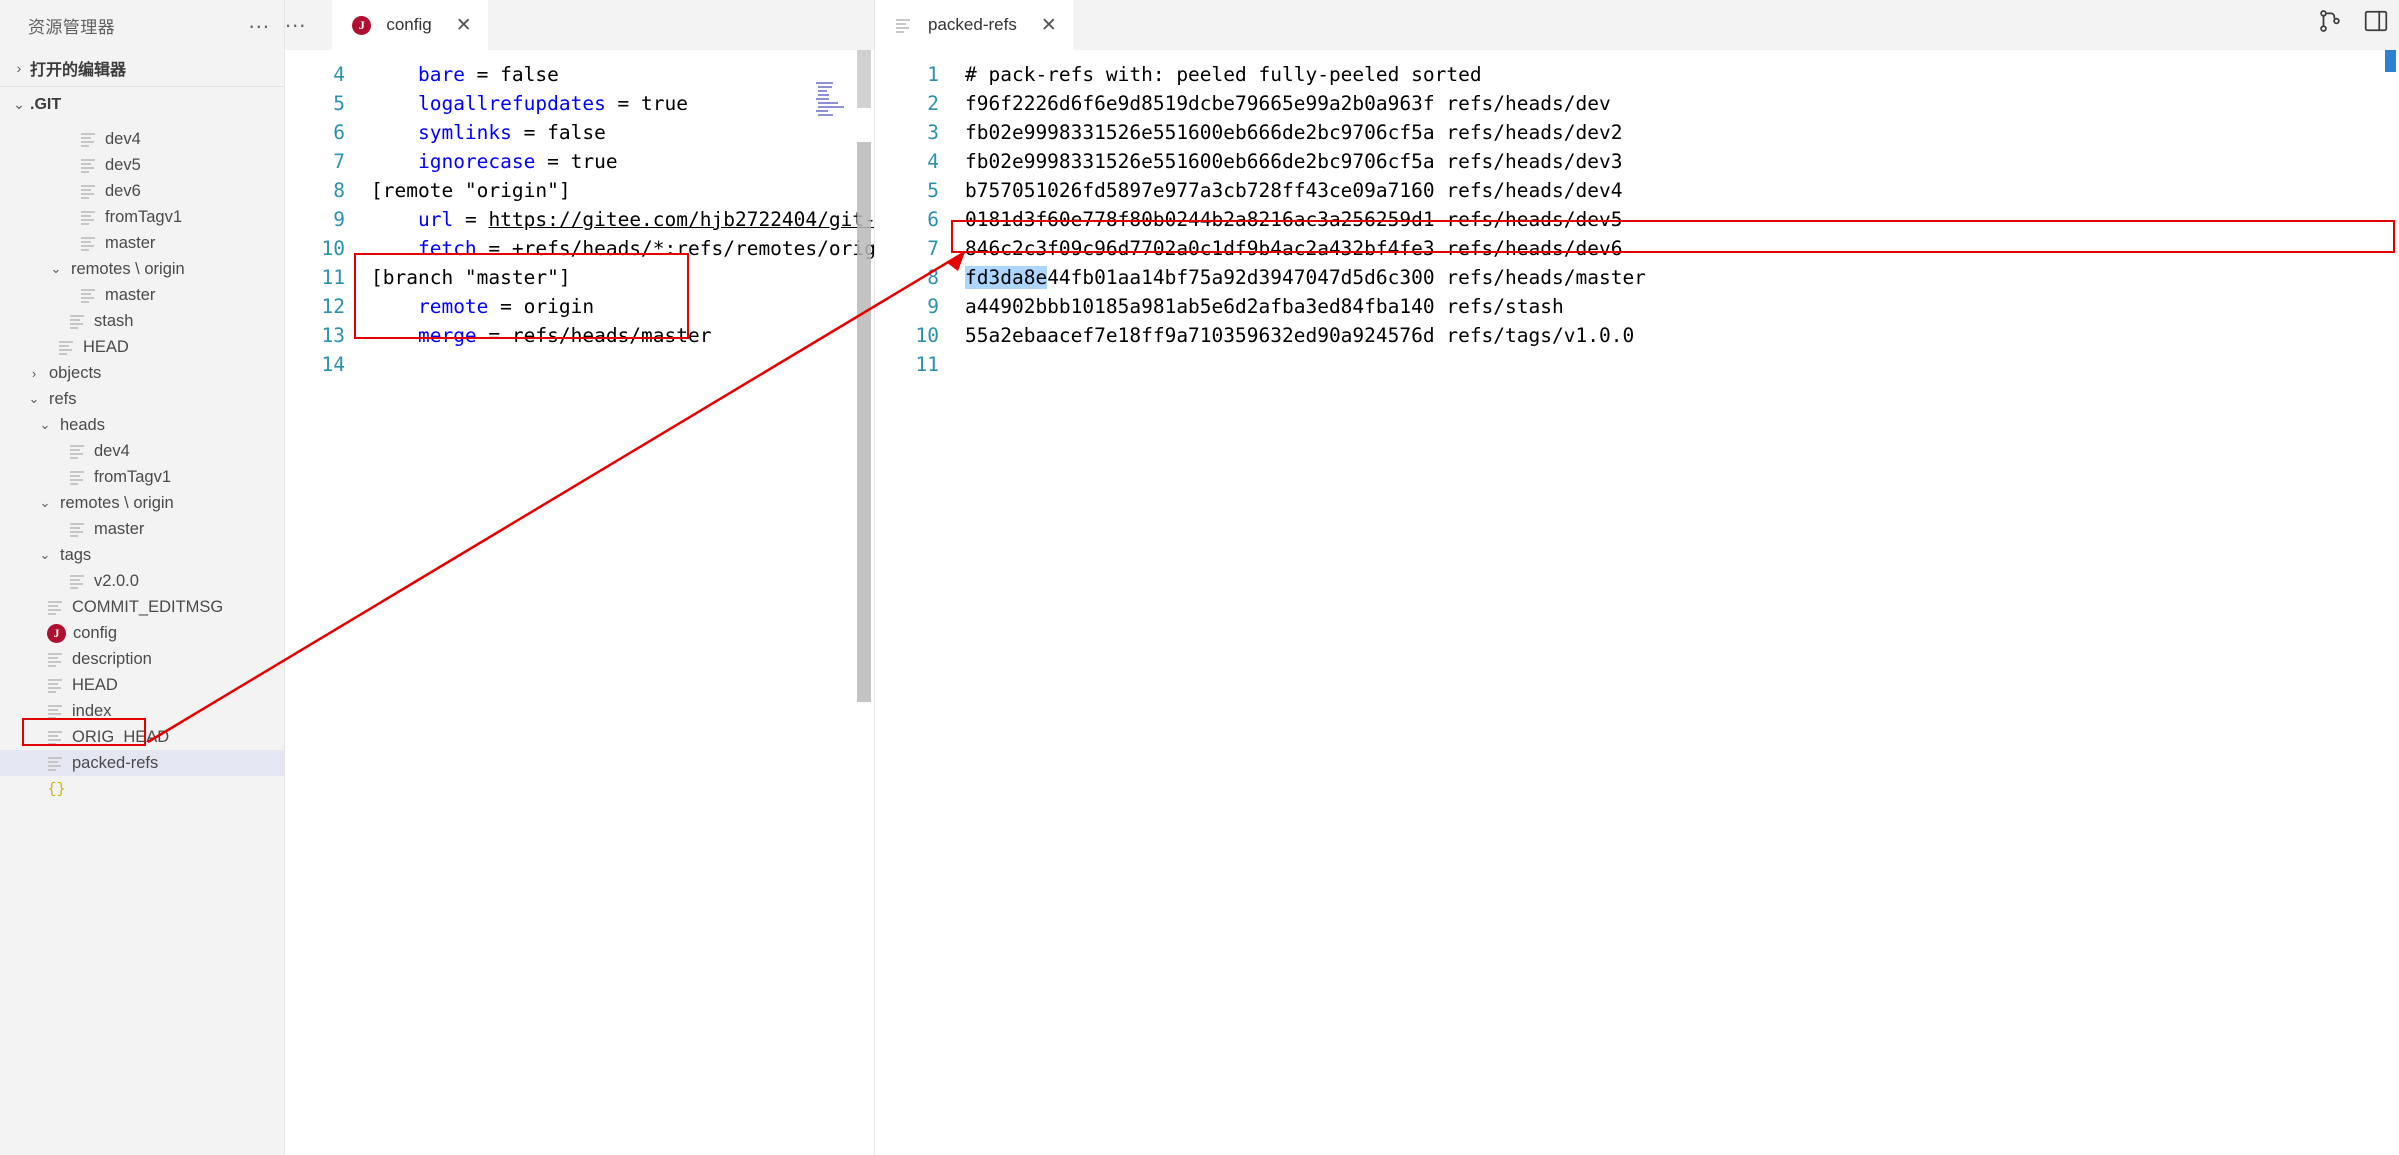 The image size is (2399, 1155). Describe the element at coordinates (142, 191) in the screenshot. I see `tree-item-dev6: dev6` at that location.